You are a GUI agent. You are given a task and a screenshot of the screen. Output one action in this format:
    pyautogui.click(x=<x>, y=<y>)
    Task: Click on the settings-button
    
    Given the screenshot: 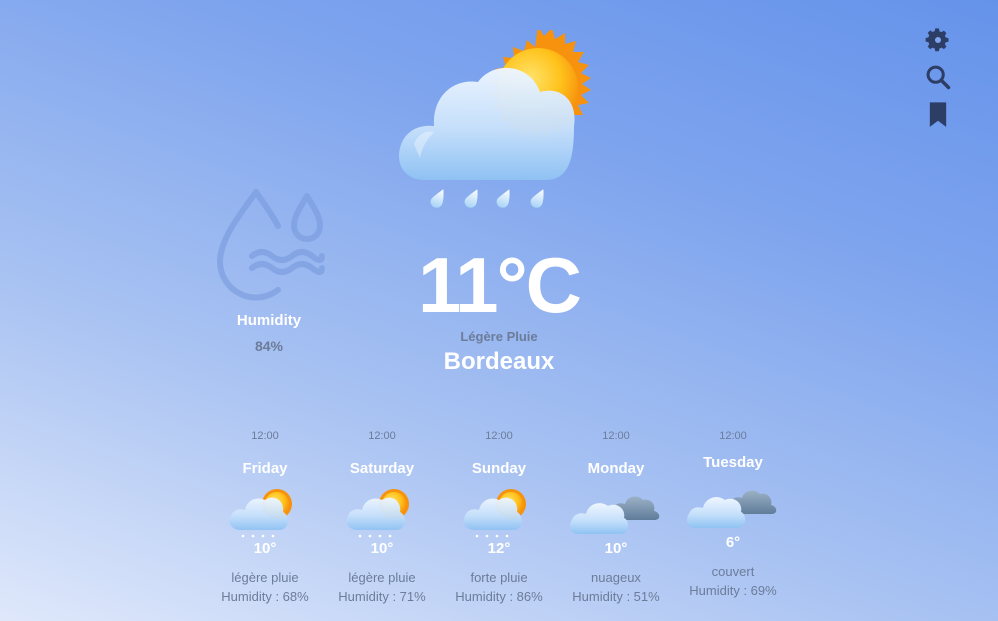 What is the action you would take?
    pyautogui.click(x=938, y=41)
    